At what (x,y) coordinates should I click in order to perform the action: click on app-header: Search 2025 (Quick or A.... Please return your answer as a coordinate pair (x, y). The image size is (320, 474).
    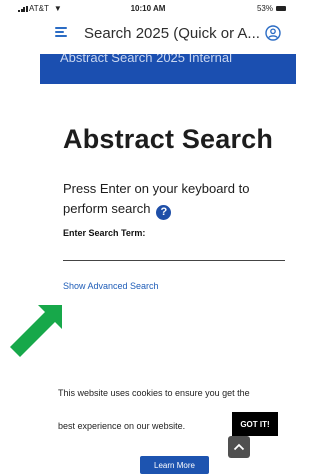
    Looking at the image, I should click on (148, 33).